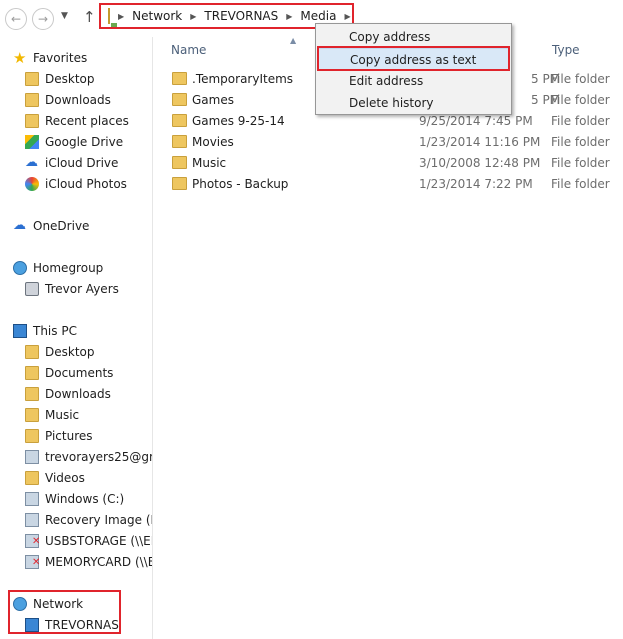  What do you see at coordinates (82, 625) in the screenshot?
I see `sidebar-item-label: TREVORNAS` at bounding box center [82, 625].